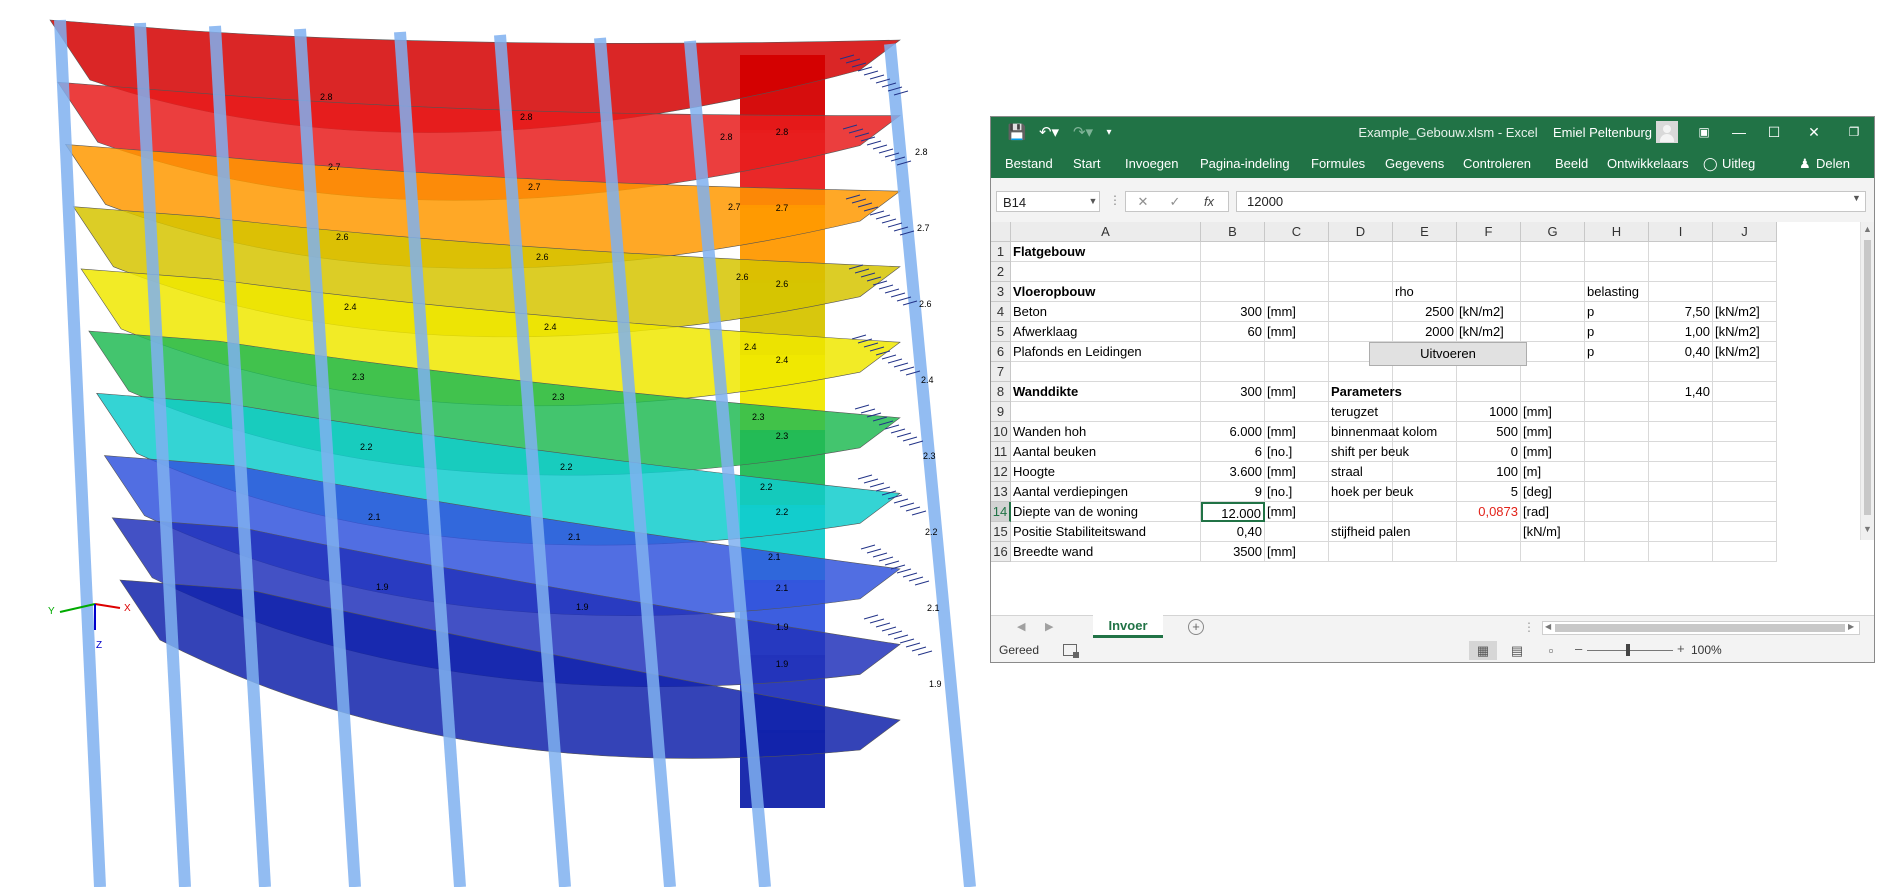 The height and width of the screenshot is (887, 1884). Describe the element at coordinates (1745, 372) in the screenshot. I see `cell-j7` at that location.